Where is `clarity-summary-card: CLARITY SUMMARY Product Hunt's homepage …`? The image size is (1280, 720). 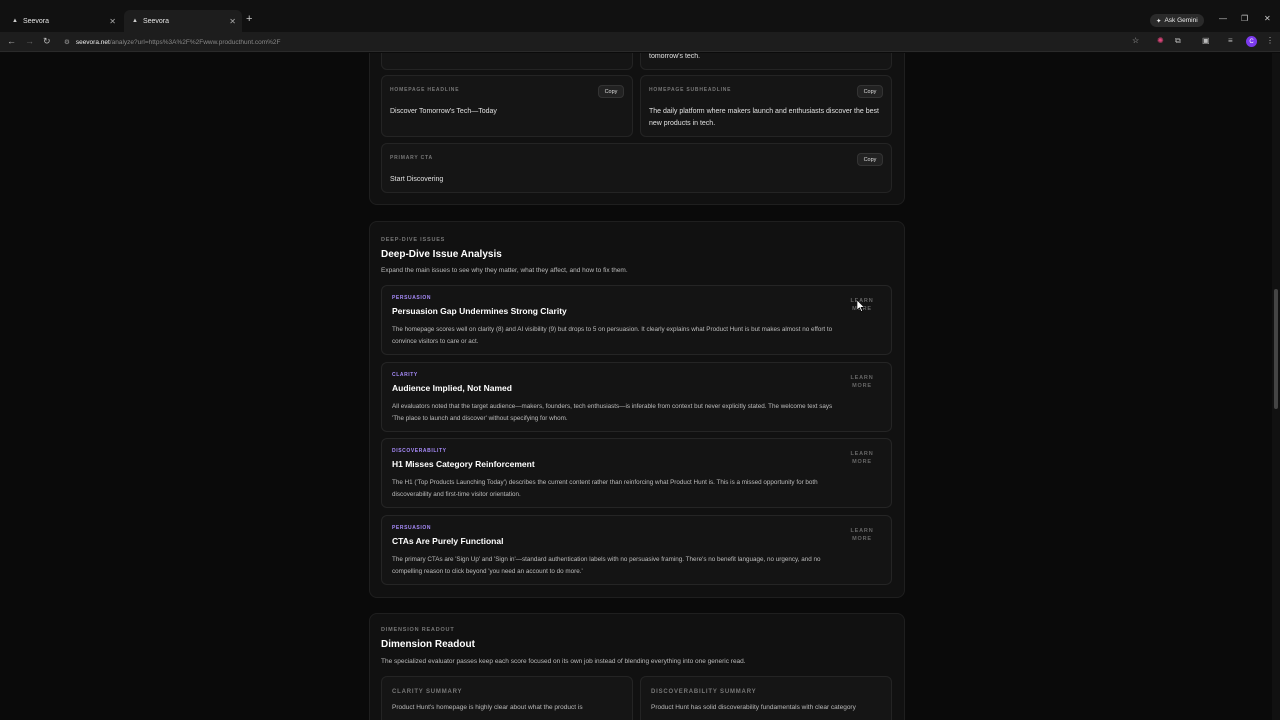
clarity-summary-card: CLARITY SUMMARY Product Hunt's homepage … is located at coordinates (507, 698).